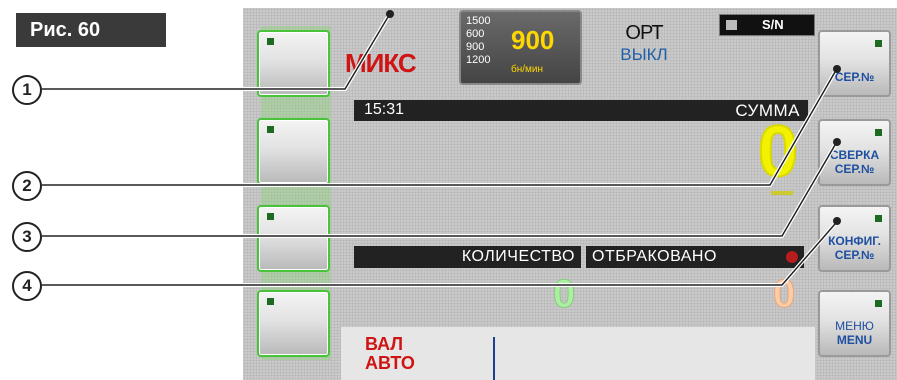  Describe the element at coordinates (27, 186) in the screenshot. I see `callout-2: 2` at that location.